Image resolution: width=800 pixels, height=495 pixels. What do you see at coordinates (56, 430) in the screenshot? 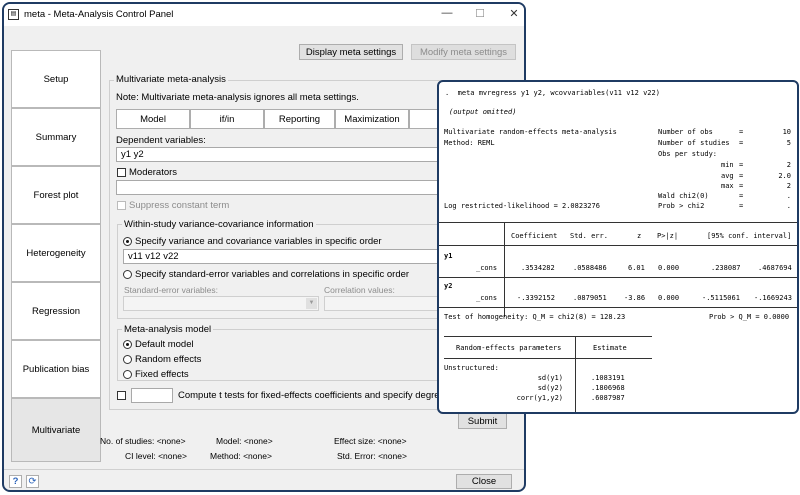
I see `sidebar-item-multivariate: Multivariate` at bounding box center [56, 430].